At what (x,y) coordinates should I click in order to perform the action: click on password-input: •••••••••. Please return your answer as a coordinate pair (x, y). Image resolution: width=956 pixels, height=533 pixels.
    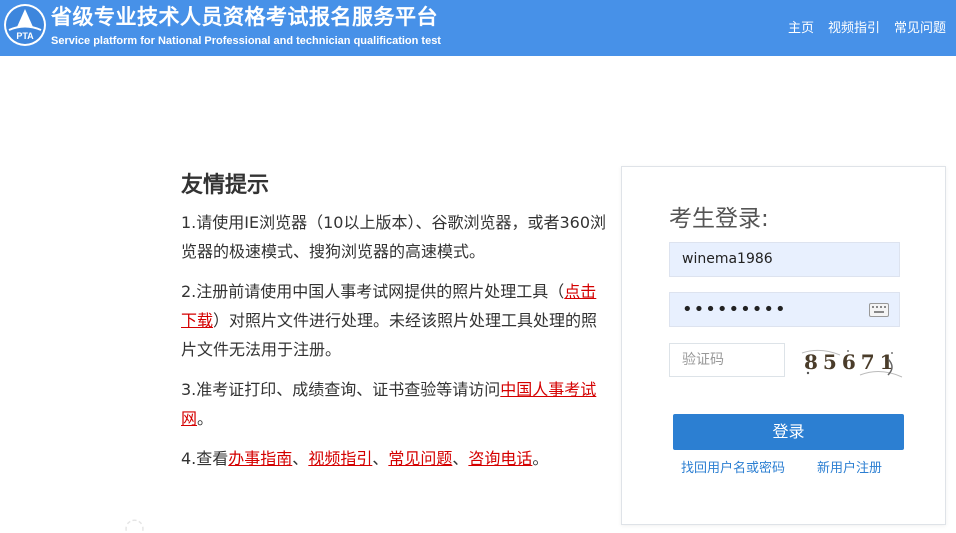
    Looking at the image, I should click on (784, 309).